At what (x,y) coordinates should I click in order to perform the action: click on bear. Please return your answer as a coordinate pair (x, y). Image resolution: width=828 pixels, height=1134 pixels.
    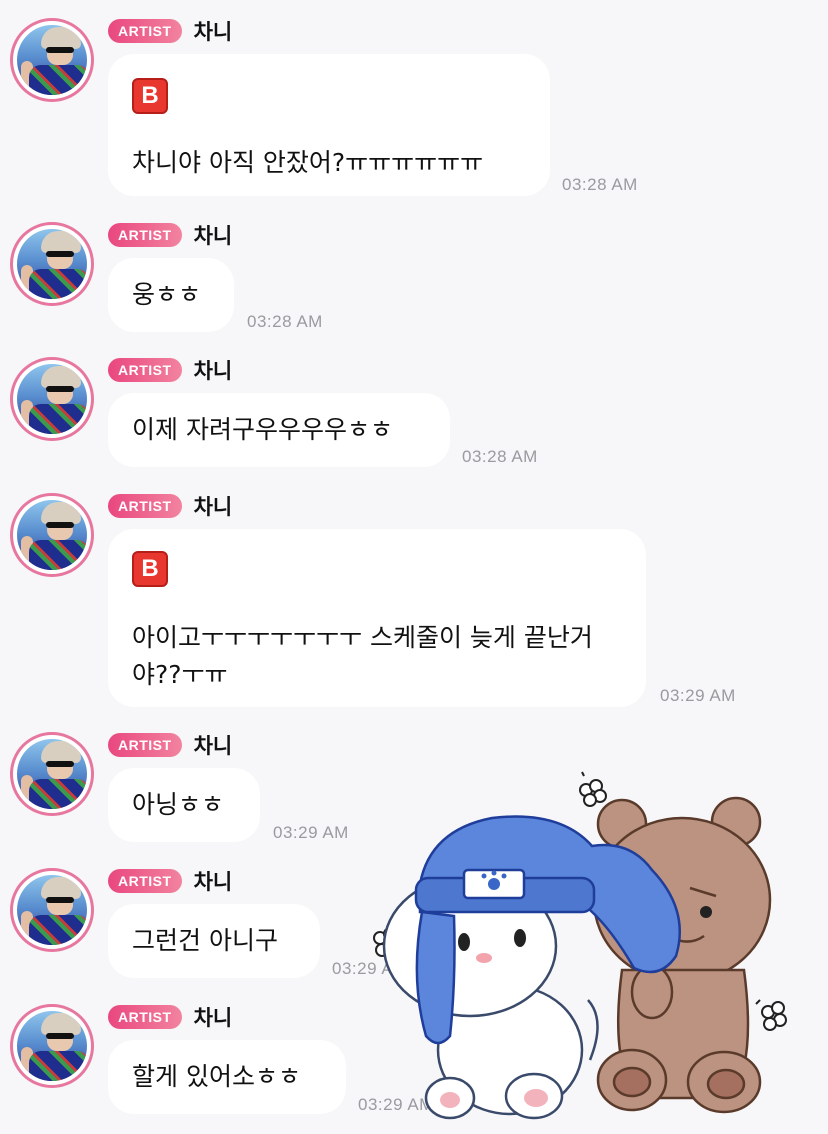
    Looking at the image, I should click on (682, 955).